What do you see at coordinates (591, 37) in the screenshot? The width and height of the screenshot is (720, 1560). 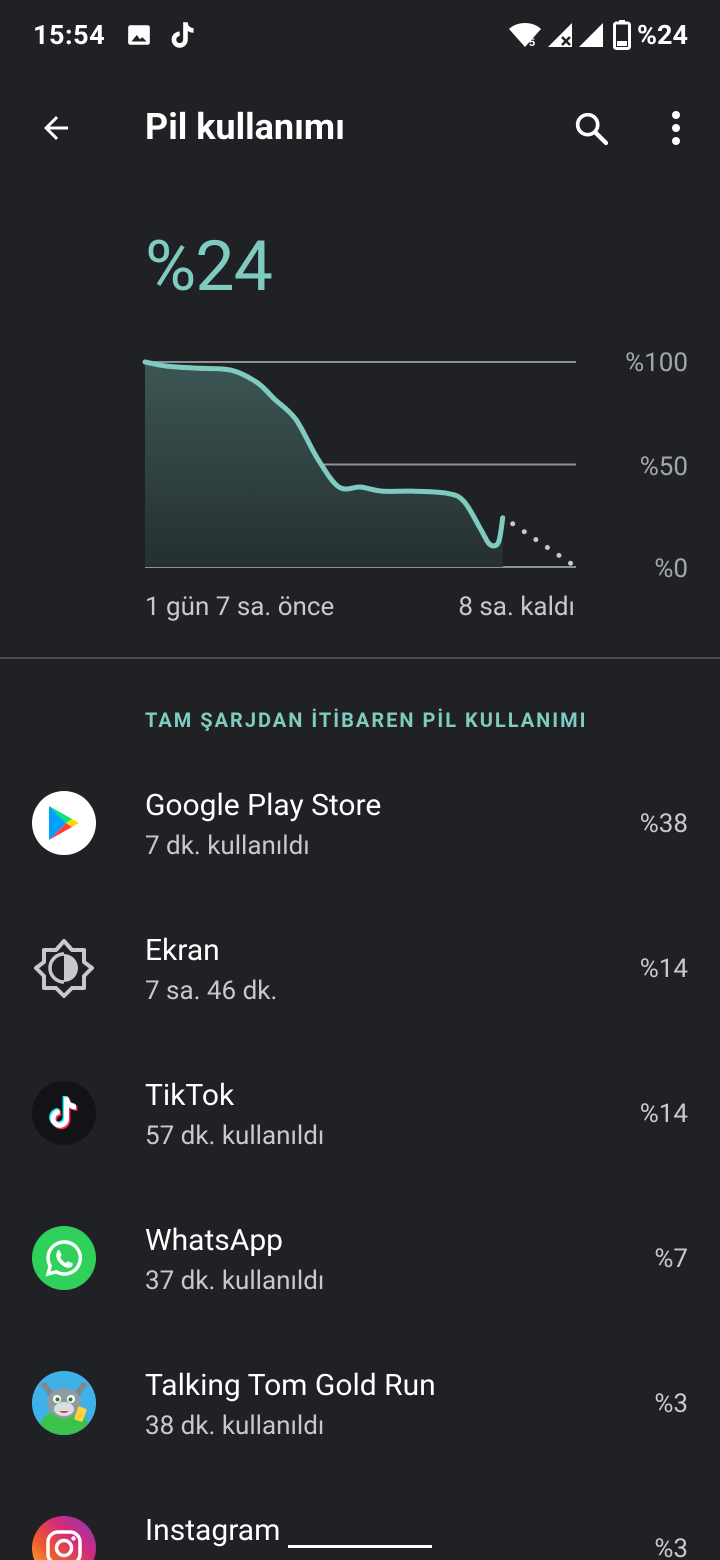 I see `signal-icon` at bounding box center [591, 37].